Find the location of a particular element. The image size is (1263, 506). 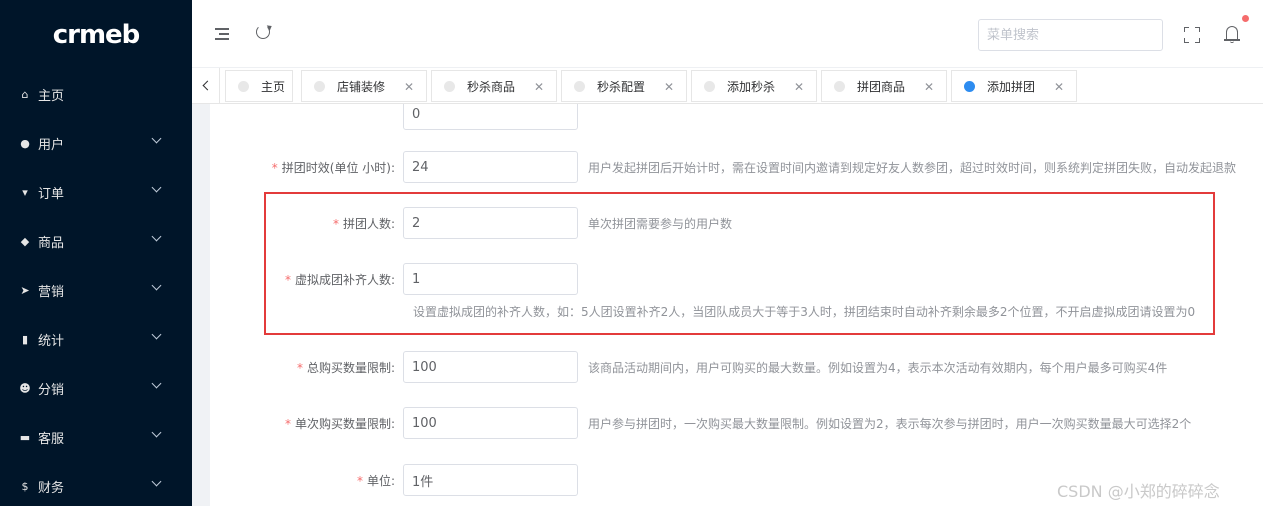

sidebar-item-7: ▬ 客服 is located at coordinates (96, 437).